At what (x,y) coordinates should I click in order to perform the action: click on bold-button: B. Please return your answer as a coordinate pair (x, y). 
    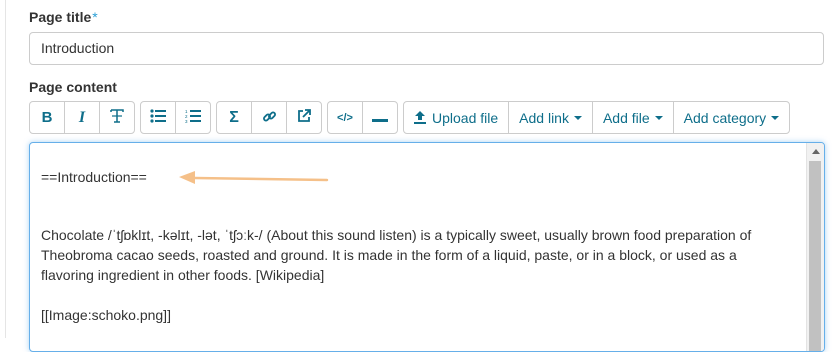
    Looking at the image, I should click on (47, 117).